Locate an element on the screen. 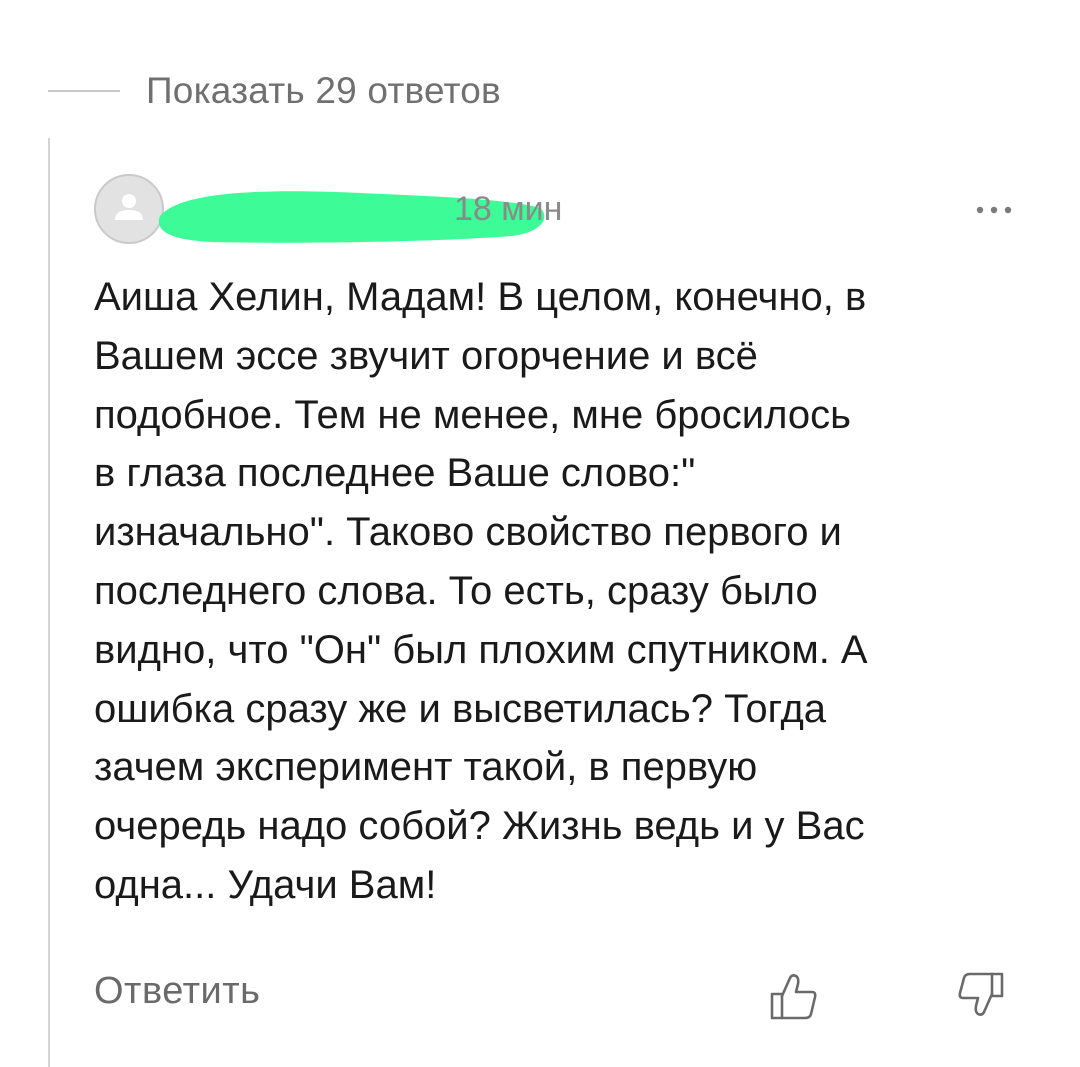 This screenshot has width=1080, height=1067. more-dots-icon is located at coordinates (994, 210).